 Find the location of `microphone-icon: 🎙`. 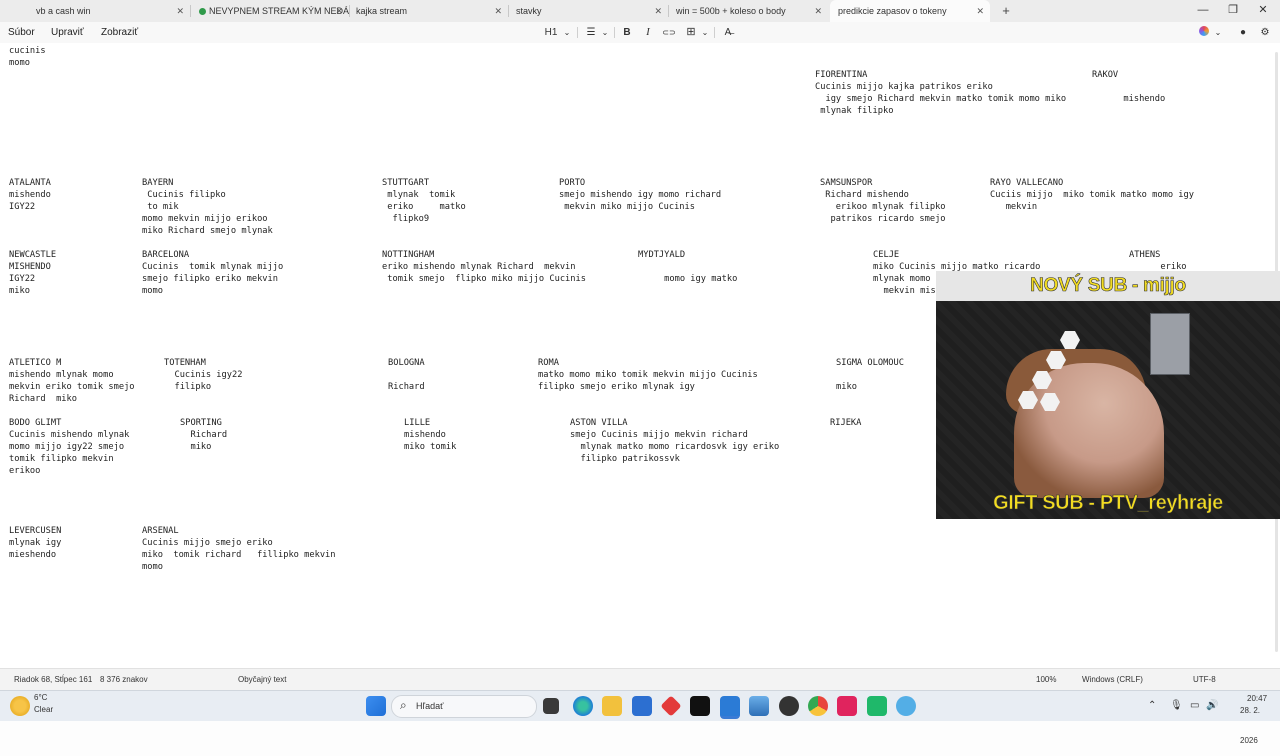

microphone-icon: 🎙 is located at coordinates (1176, 706).